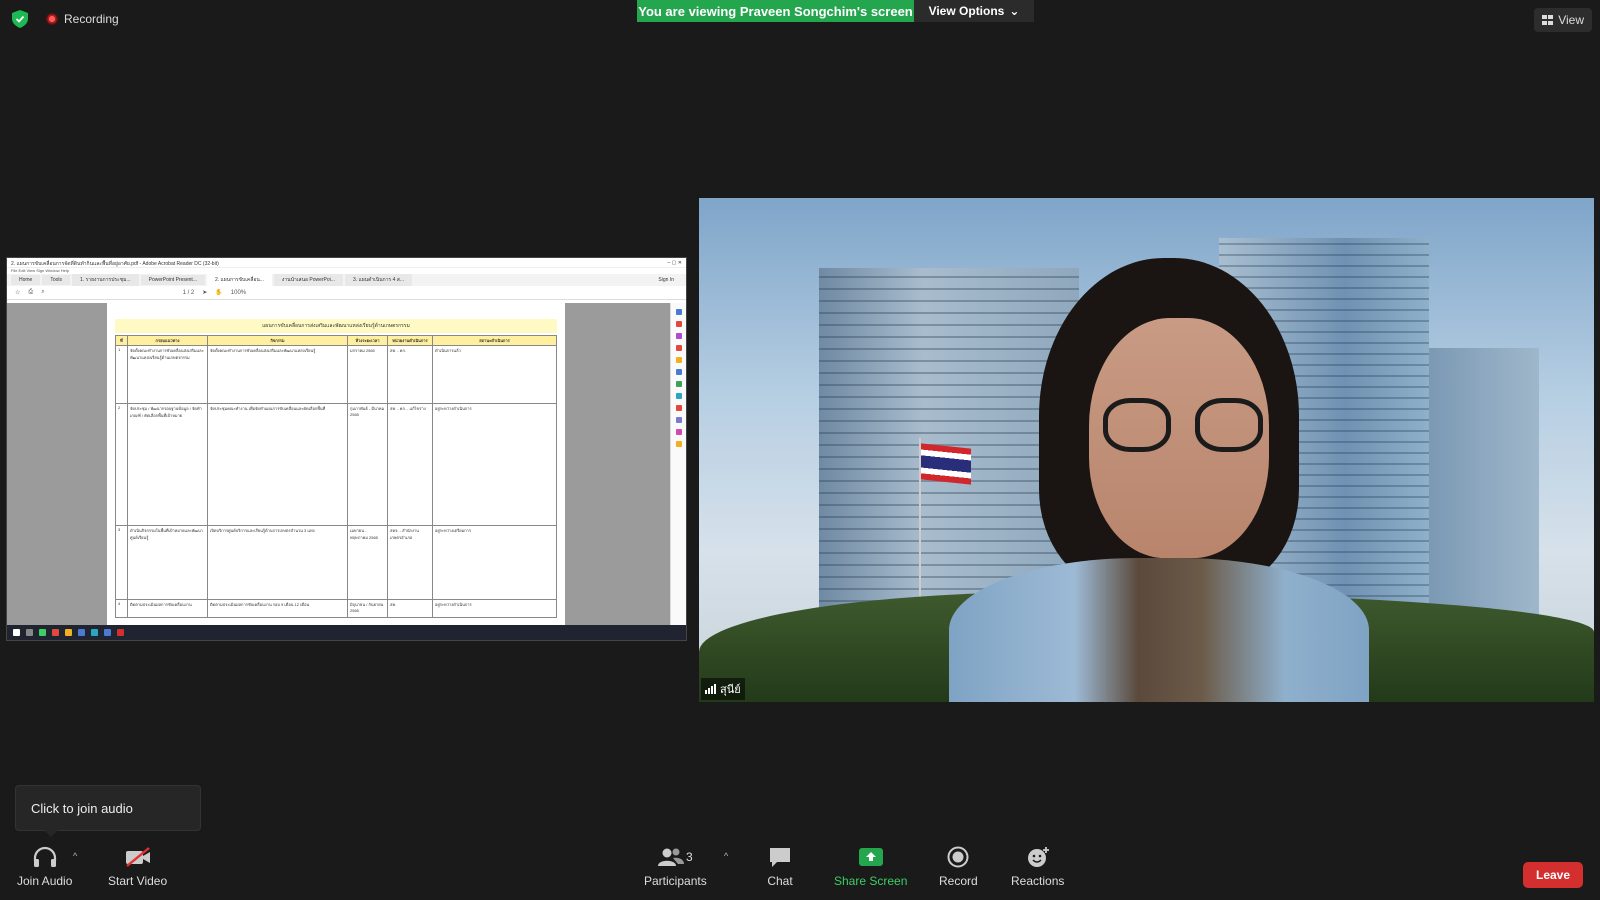  Describe the element at coordinates (710, 689) in the screenshot. I see `signal-bars-icon` at that location.